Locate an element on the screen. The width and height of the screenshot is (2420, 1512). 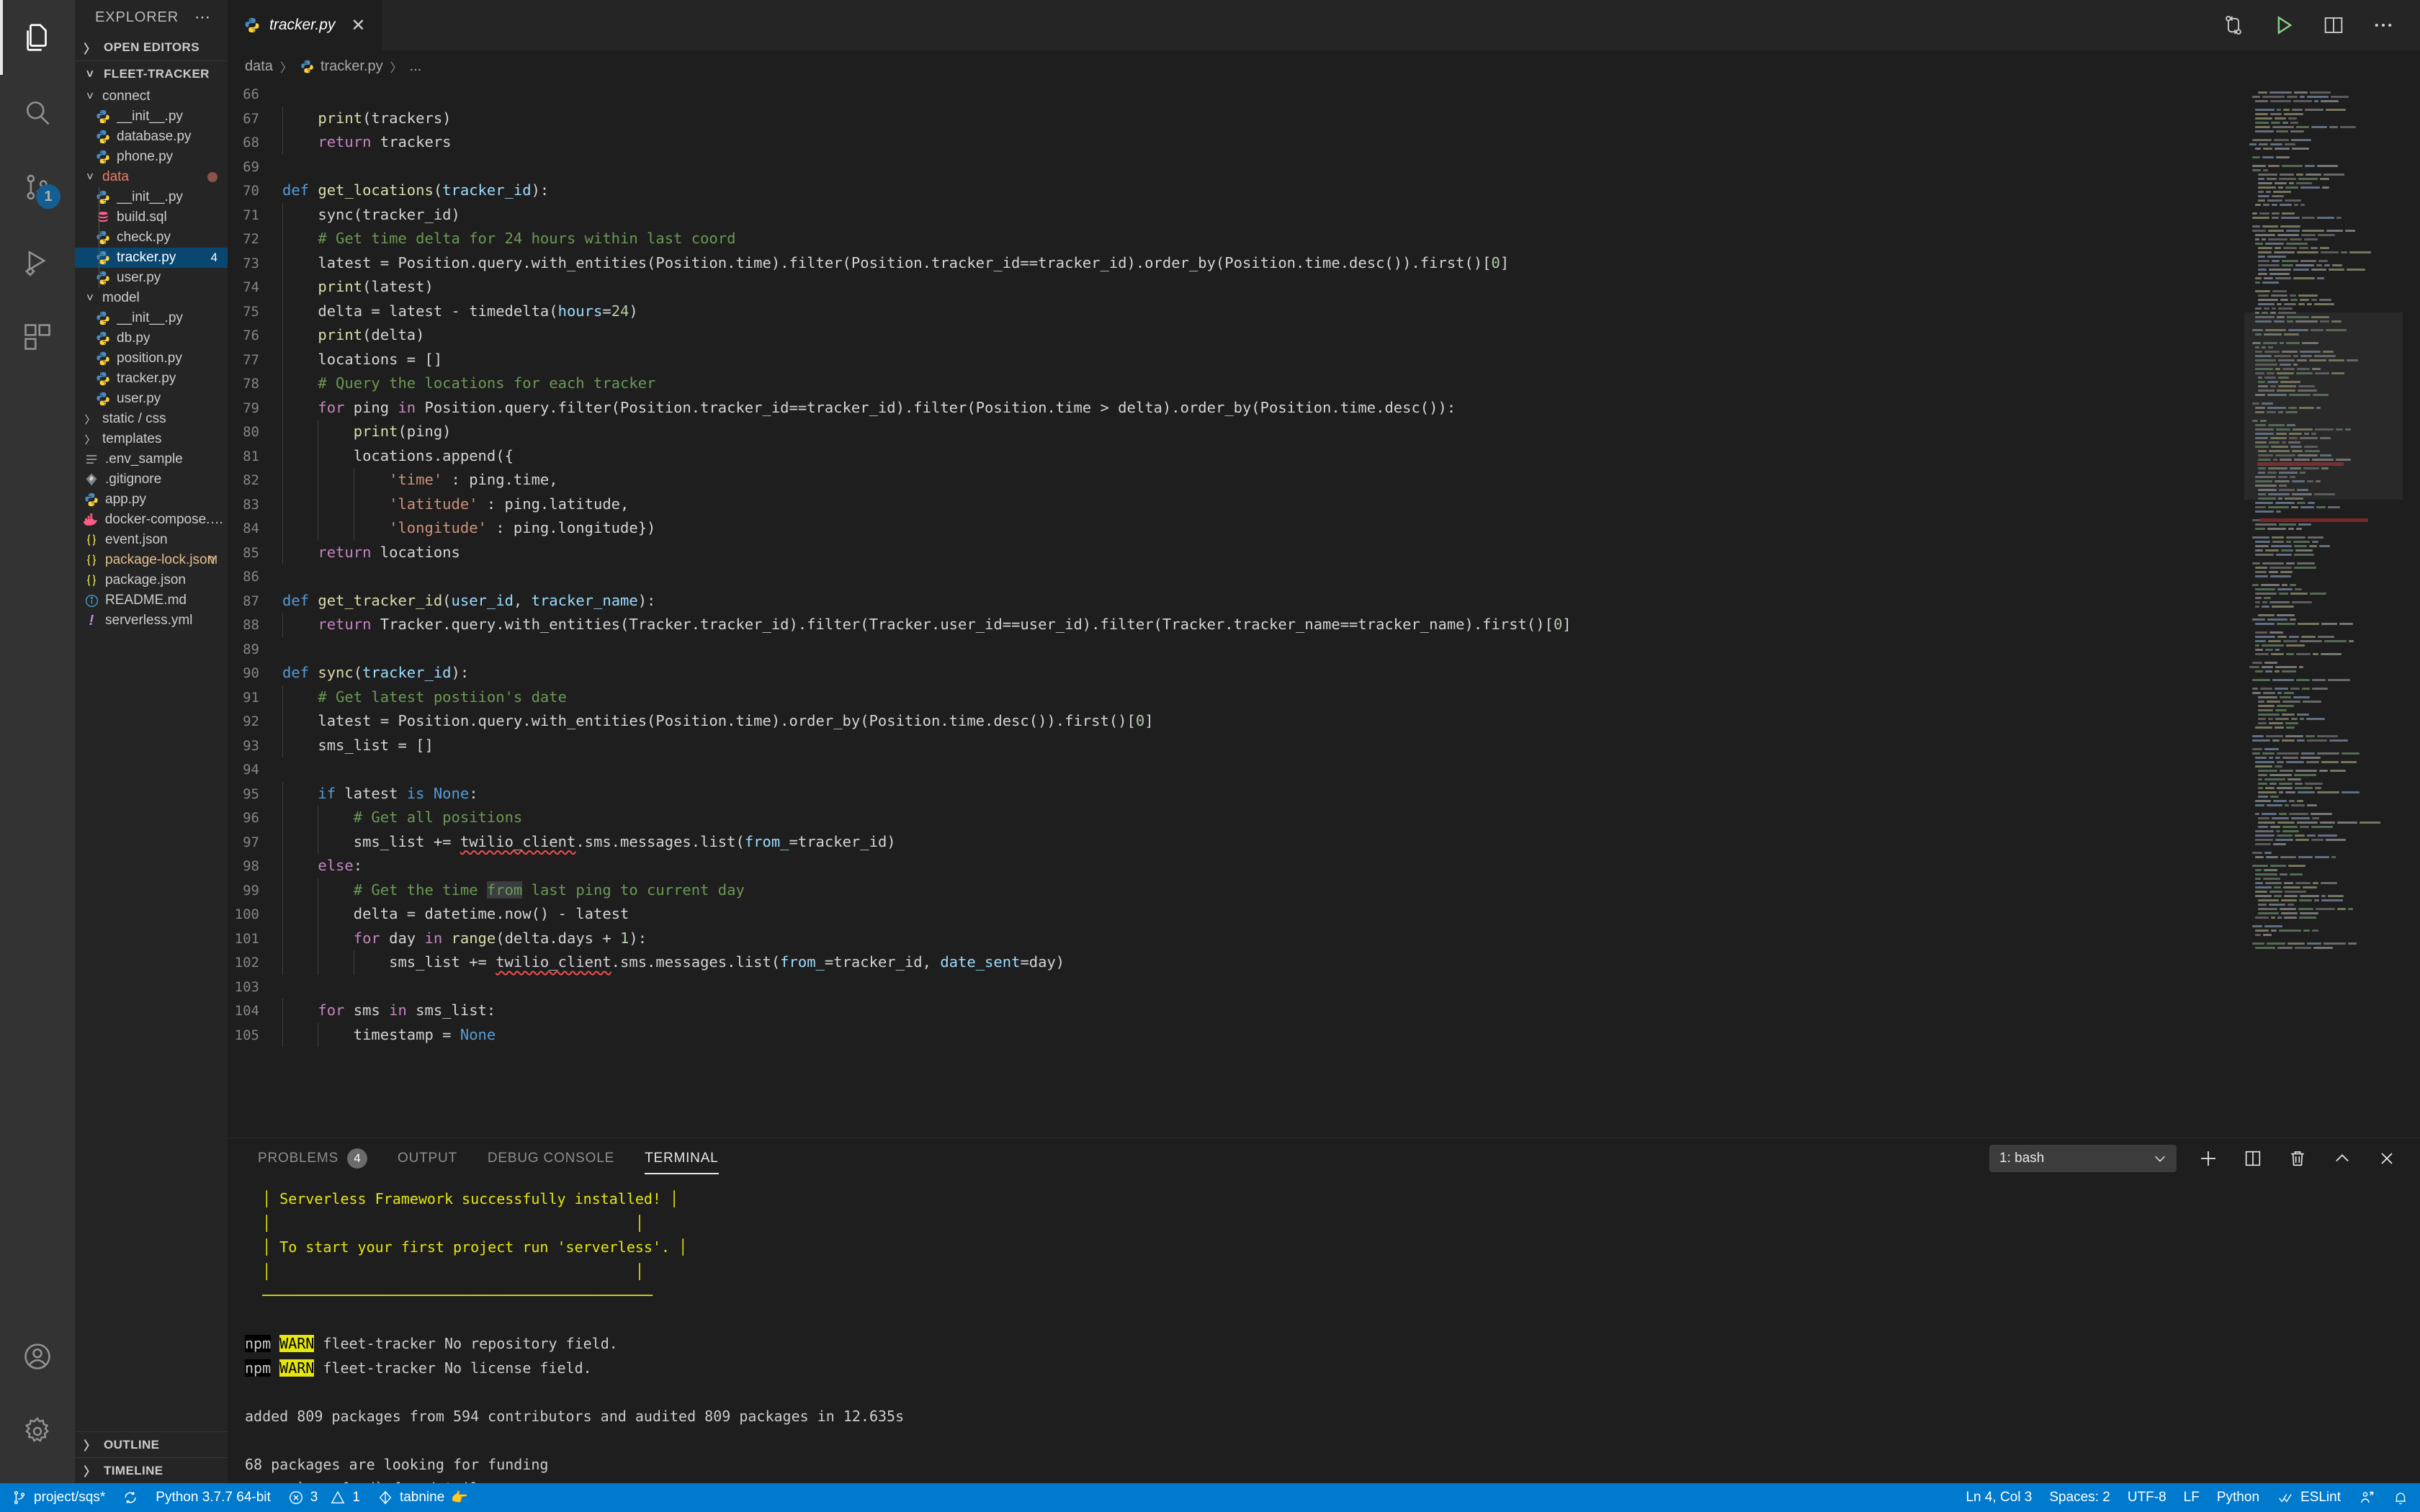
tree-file-gitignore: .gitignore is located at coordinates (151, 479).